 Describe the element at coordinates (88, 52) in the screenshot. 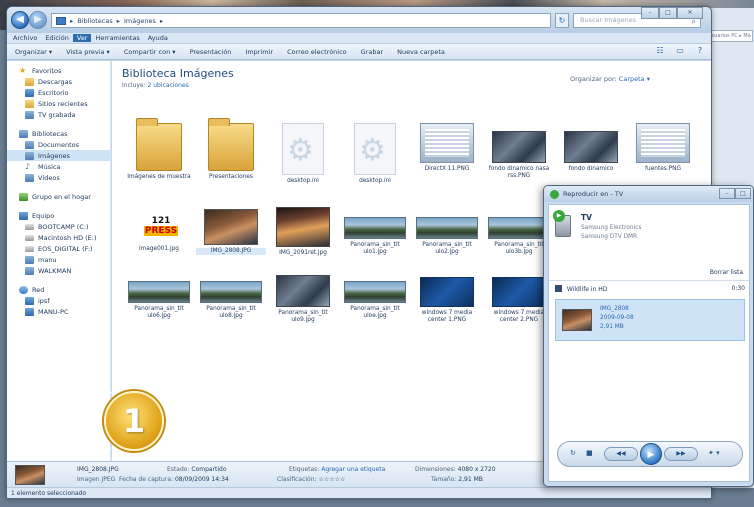

I see `preview-button: Vista previa ▾` at that location.